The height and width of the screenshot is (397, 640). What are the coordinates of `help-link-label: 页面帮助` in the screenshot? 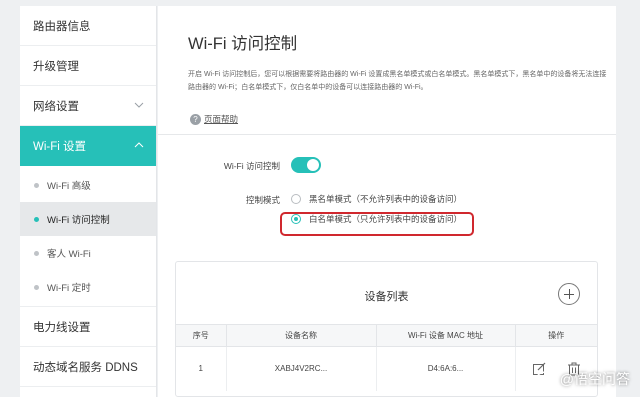 It's located at (221, 119).